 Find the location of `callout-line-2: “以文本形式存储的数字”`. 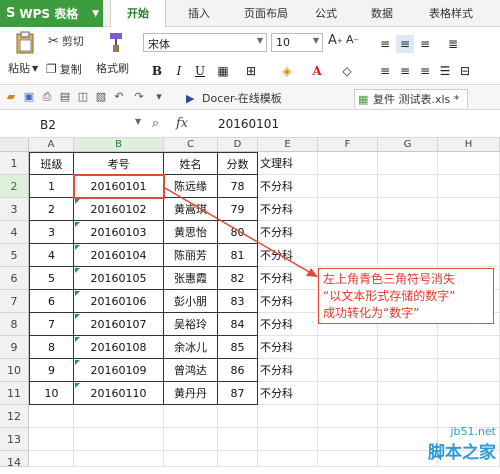

callout-line-2: “以文本形式存储的数字” is located at coordinates (389, 296).